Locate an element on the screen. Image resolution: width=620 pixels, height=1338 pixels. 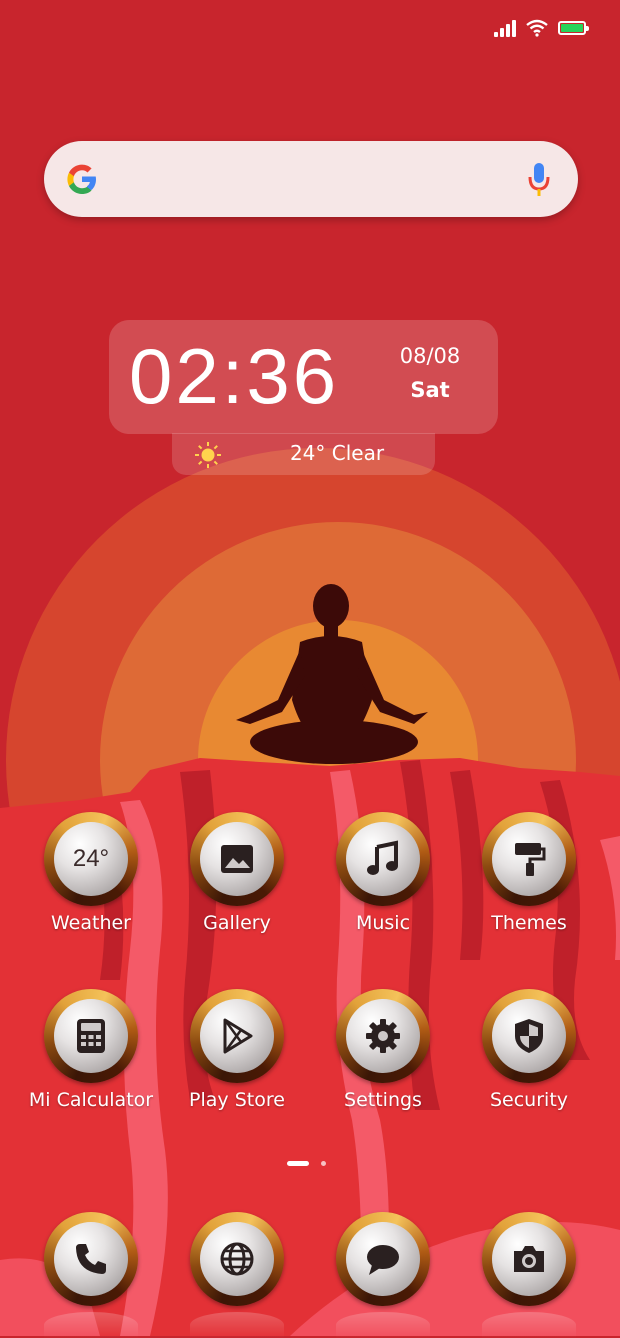
messages-icon is located at coordinates (383, 1260).